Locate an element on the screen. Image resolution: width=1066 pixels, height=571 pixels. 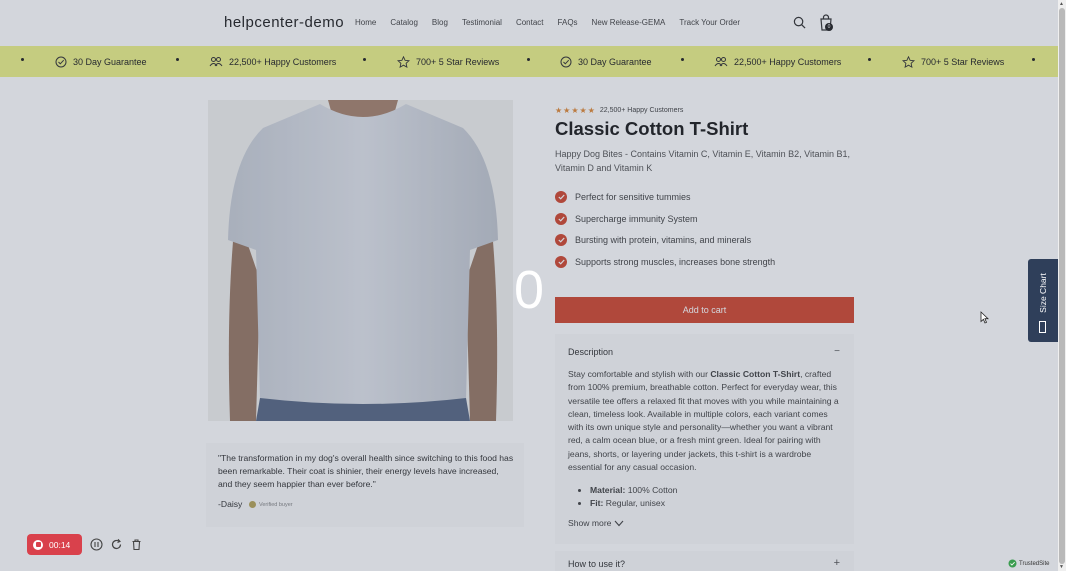
scroll-down-arrow-icon: ▼ is located at coordinates (1061, 567).